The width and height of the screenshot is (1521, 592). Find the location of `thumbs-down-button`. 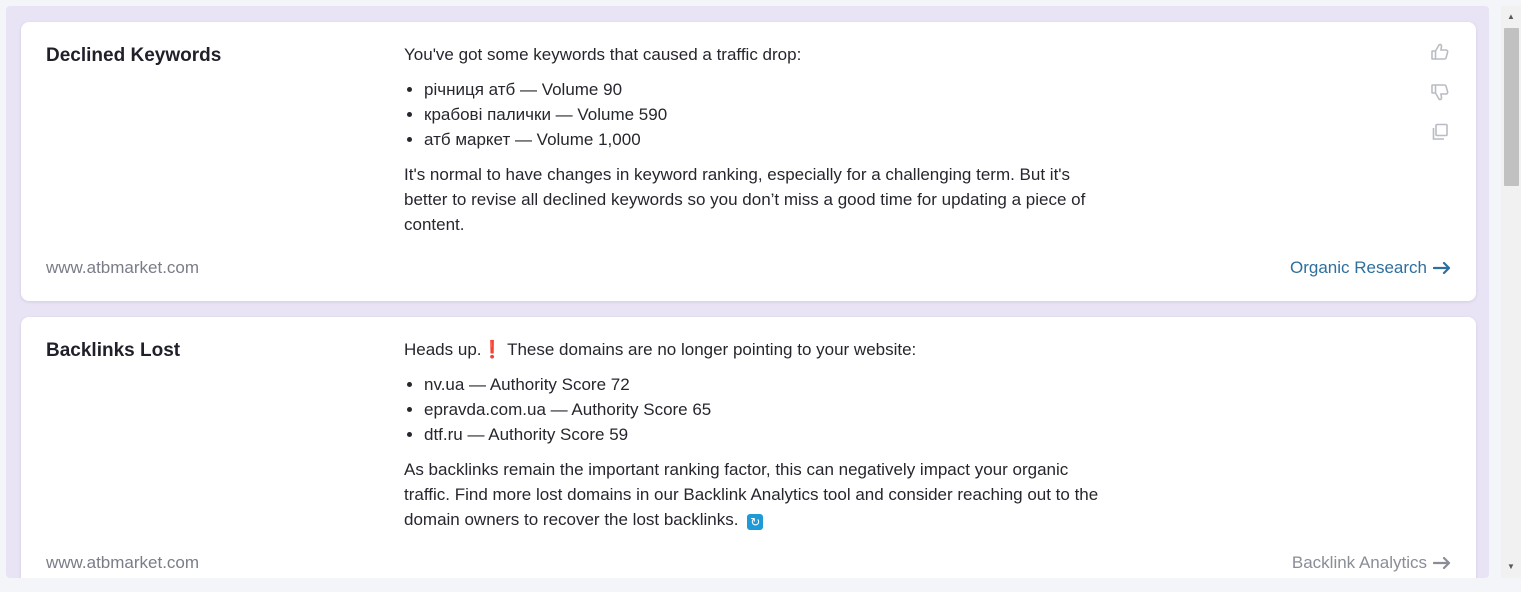

thumbs-down-button is located at coordinates (1440, 93).